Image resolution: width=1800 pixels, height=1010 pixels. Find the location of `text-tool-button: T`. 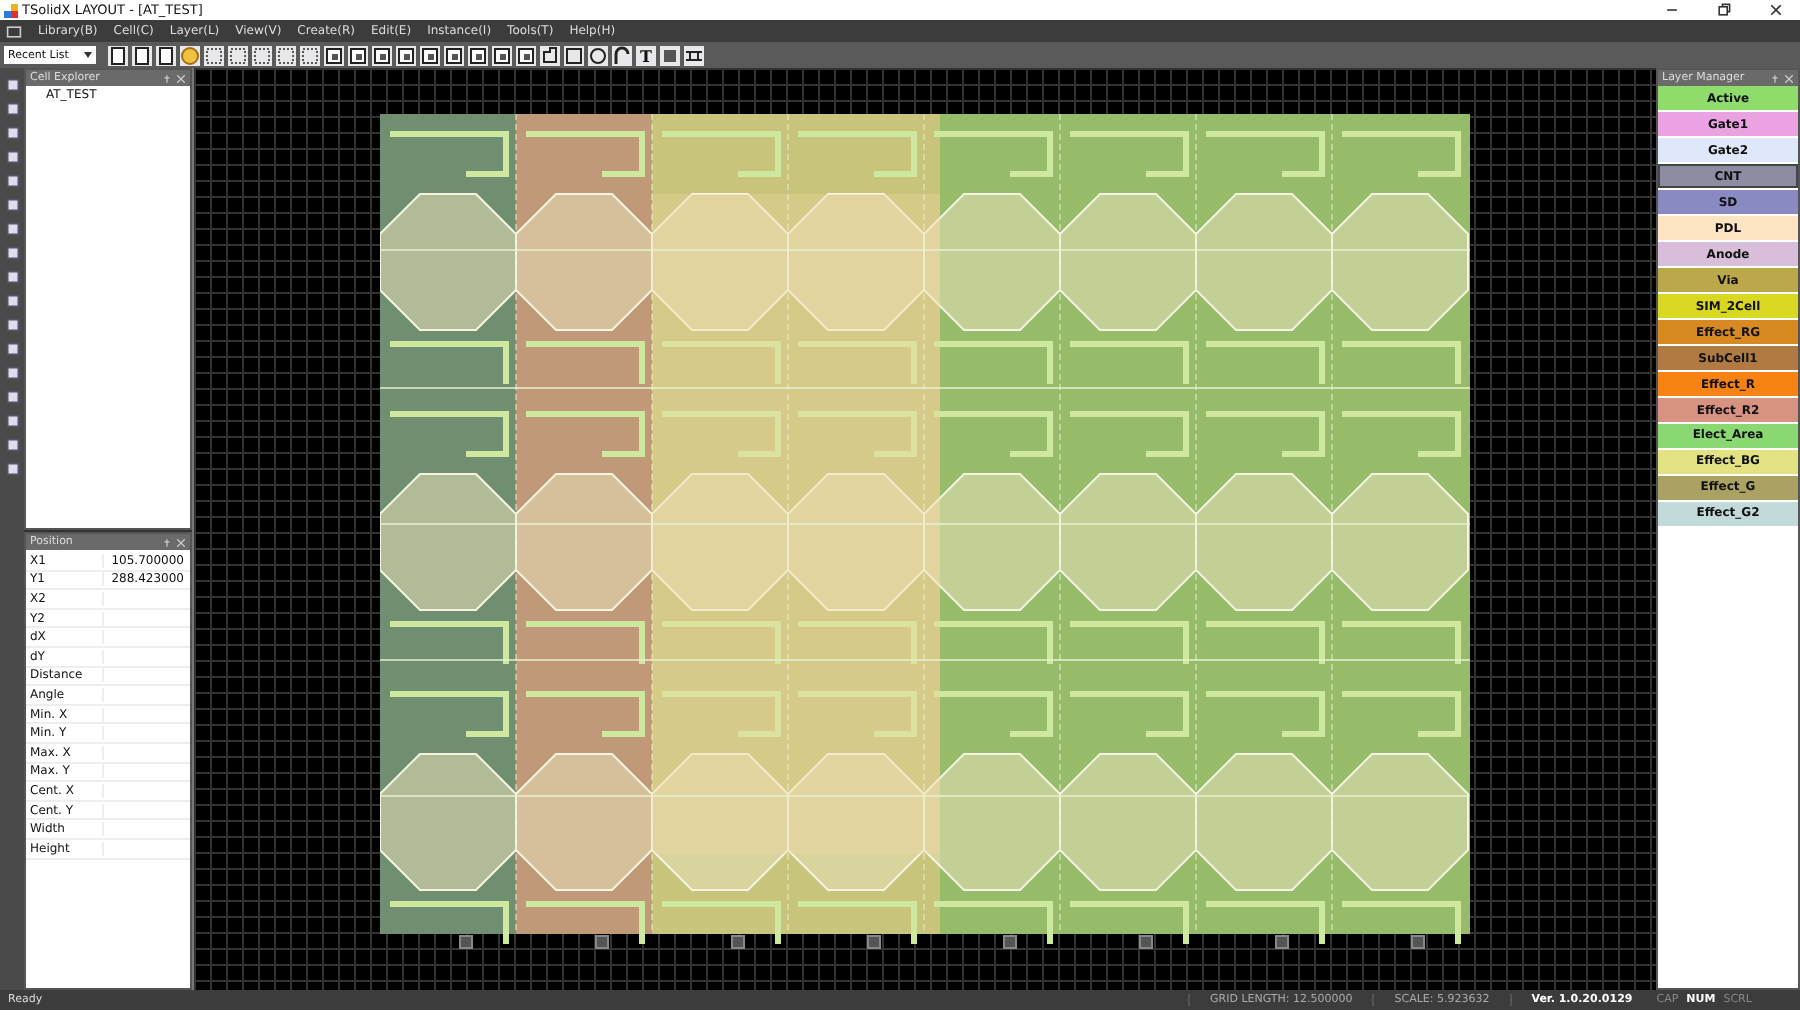

text-tool-button: T is located at coordinates (646, 55).